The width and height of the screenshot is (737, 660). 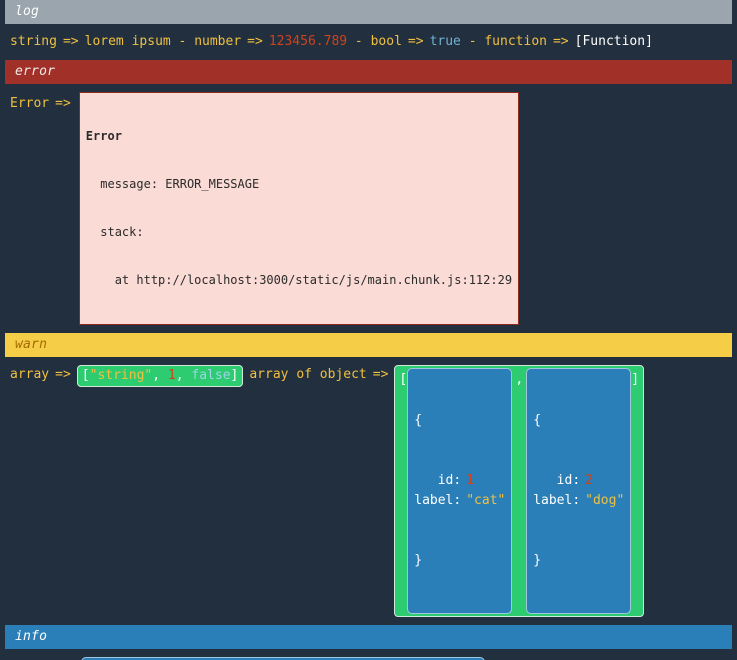 I want to click on object-rows-1: id: 2 label: "dog", so click(x=578, y=491).